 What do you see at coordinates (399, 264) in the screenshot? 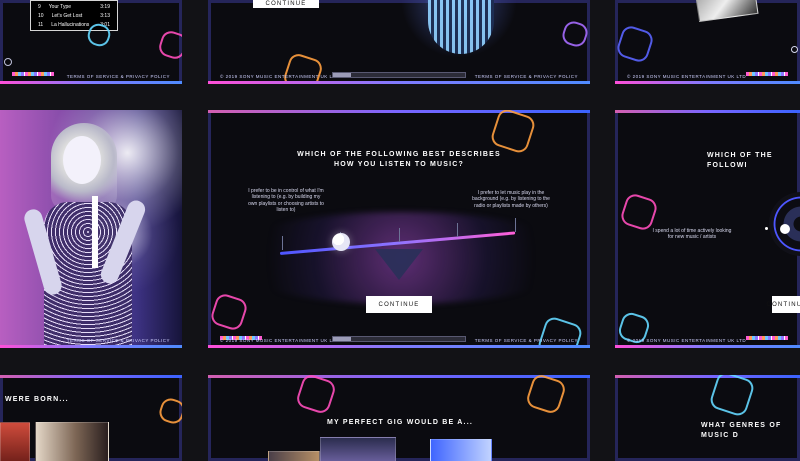
I see `slider-fulcrum` at bounding box center [399, 264].